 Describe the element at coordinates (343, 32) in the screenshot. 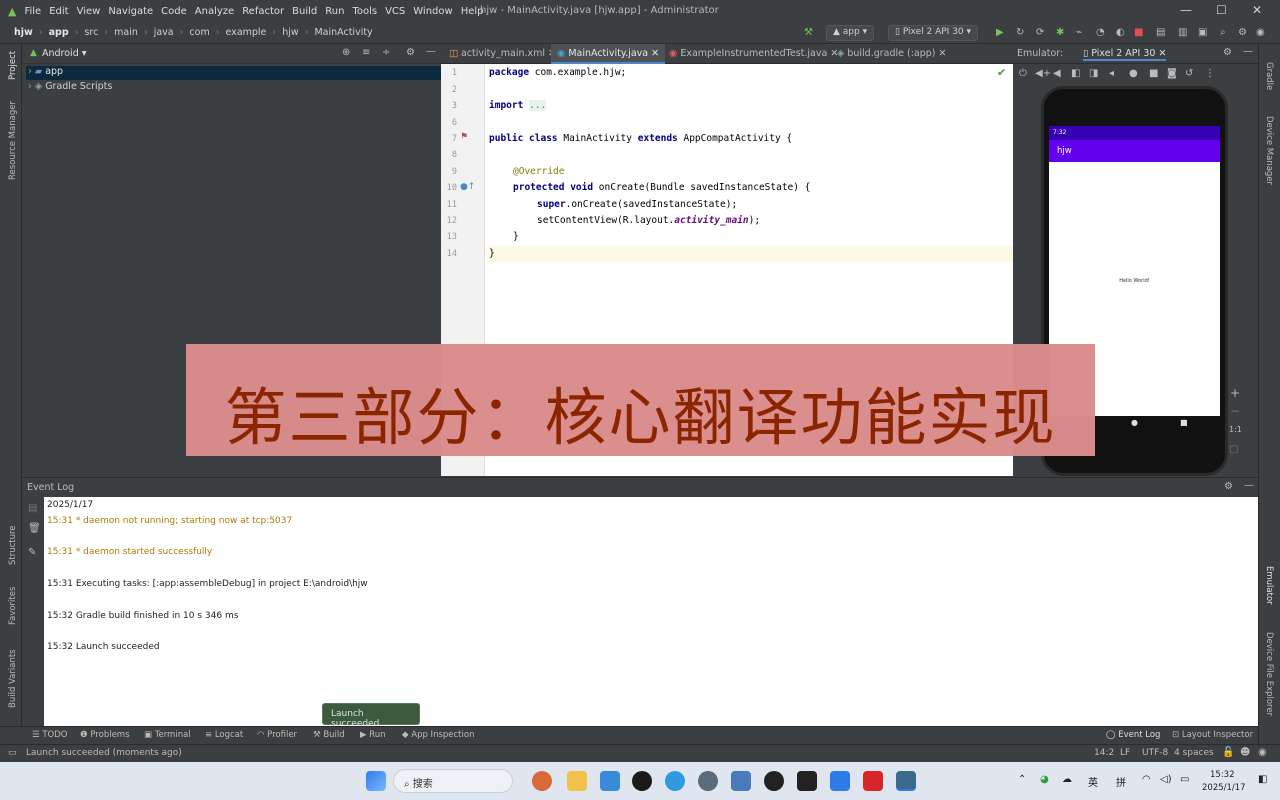

I see `breadcrumb-mainactivity: MainActivity` at that location.